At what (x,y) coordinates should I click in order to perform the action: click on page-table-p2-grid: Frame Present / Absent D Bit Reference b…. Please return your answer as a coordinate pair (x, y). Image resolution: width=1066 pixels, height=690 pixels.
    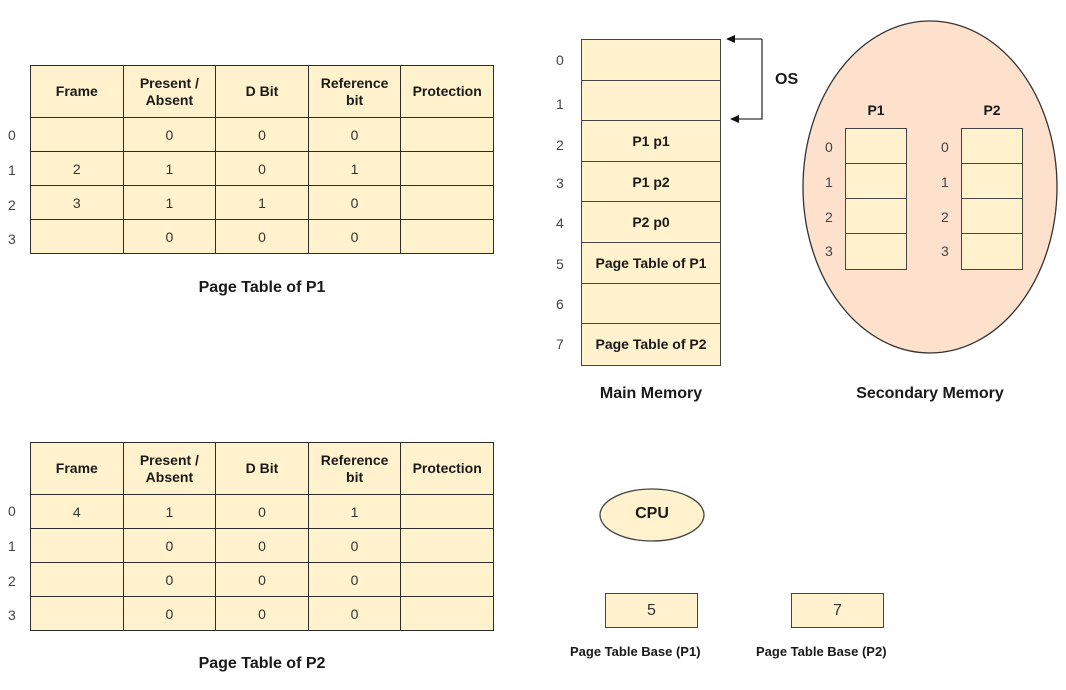
    Looking at the image, I should click on (262, 536).